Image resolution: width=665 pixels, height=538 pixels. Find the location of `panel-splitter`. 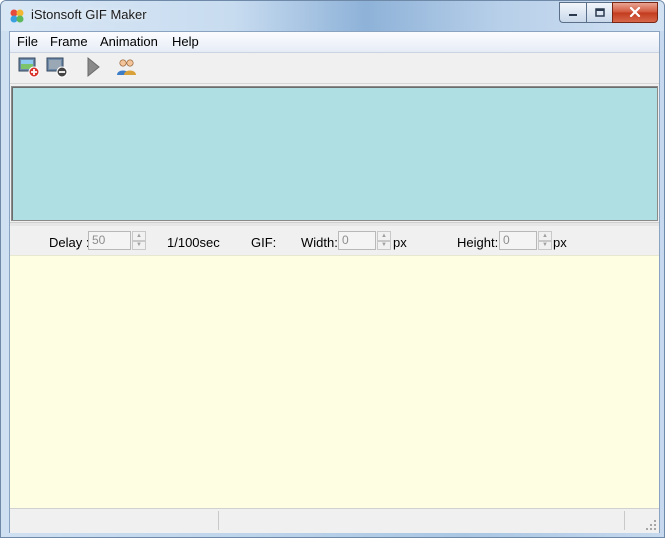

panel-splitter is located at coordinates (334, 224).